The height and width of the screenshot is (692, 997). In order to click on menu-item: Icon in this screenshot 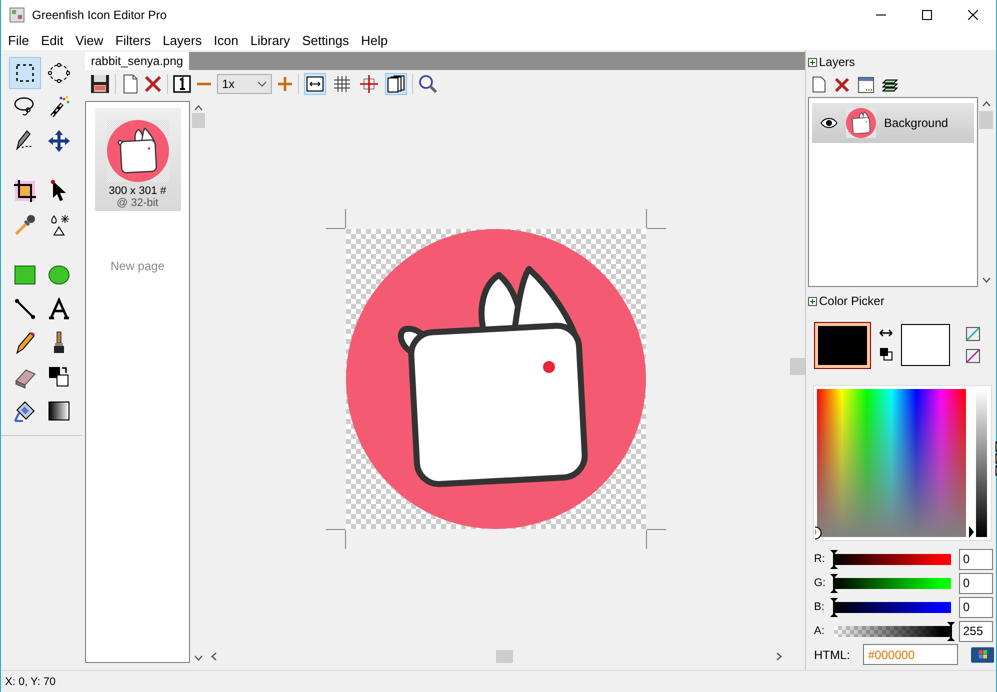, I will do `click(226, 40)`.